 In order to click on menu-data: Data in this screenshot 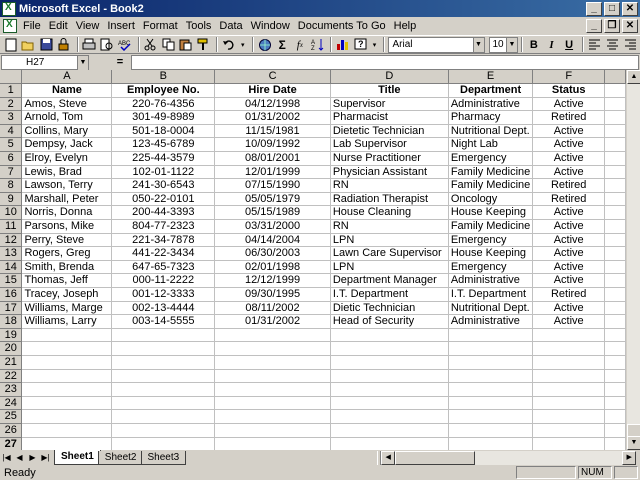, I will do `click(230, 26)`.